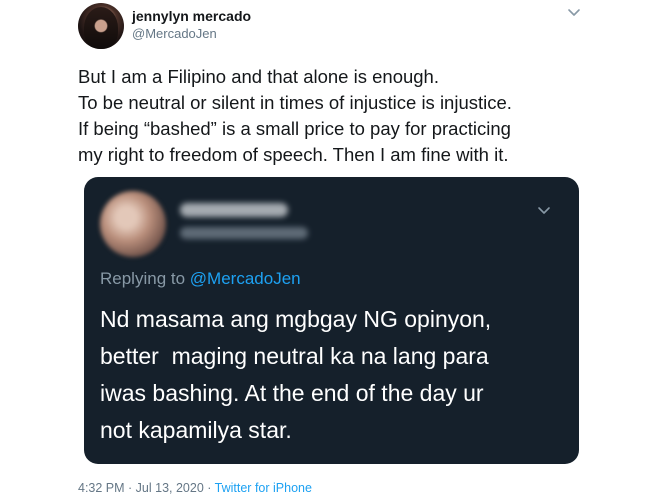 The image size is (660, 500). Describe the element at coordinates (143, 278) in the screenshot. I see `replying-to-label: Replying to` at that location.